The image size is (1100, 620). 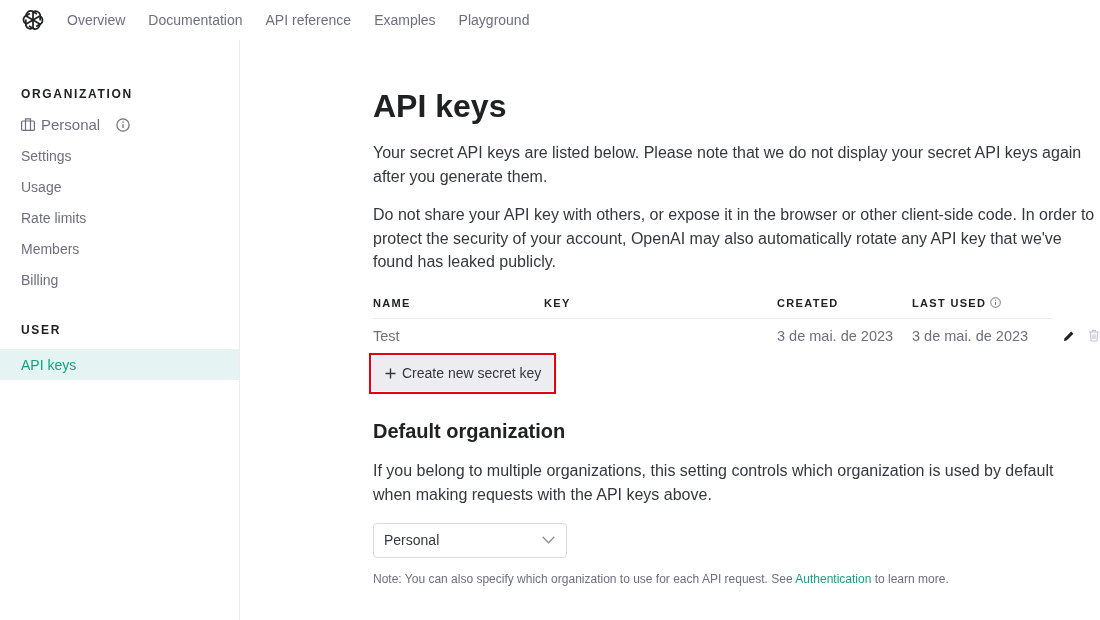 I want to click on nav-link: Documentation, so click(x=195, y=20).